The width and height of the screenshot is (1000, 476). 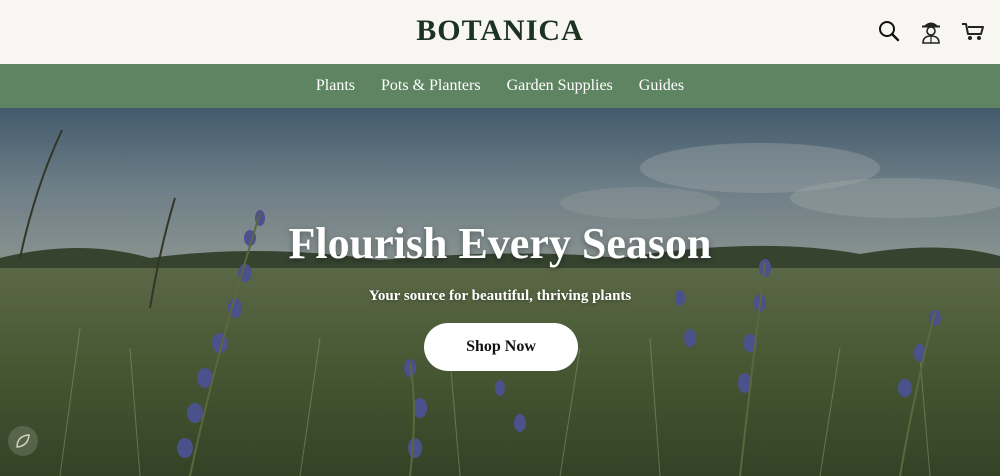 I want to click on search-icon, so click(x=889, y=31).